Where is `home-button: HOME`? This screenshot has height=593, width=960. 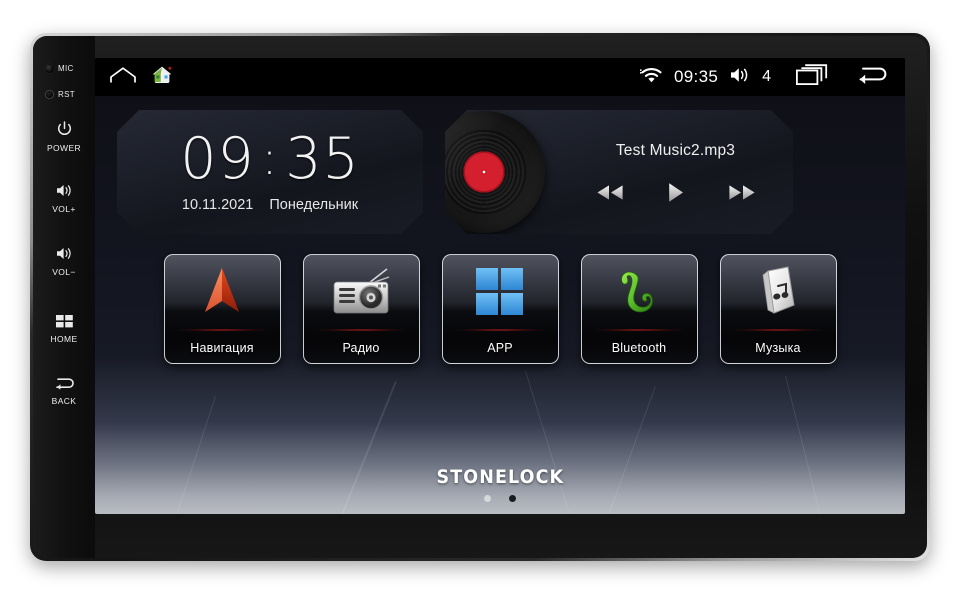
home-button: HOME is located at coordinates (64, 329).